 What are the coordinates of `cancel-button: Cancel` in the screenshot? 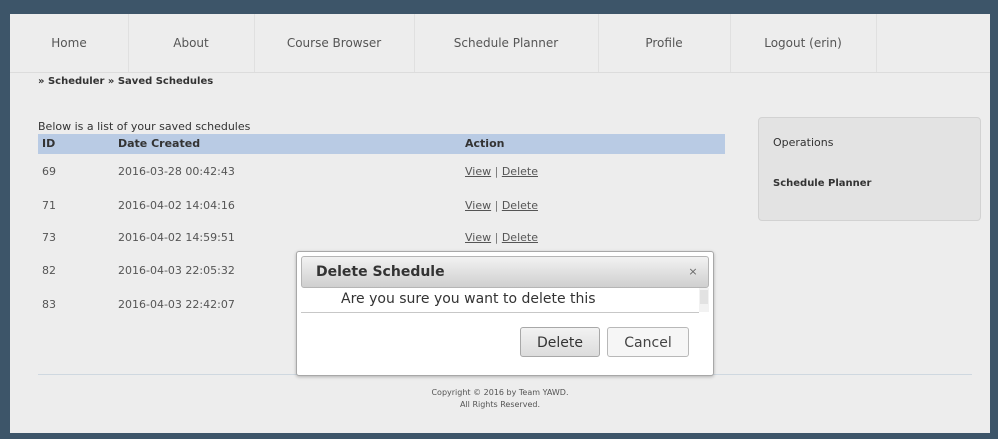 It's located at (648, 342).